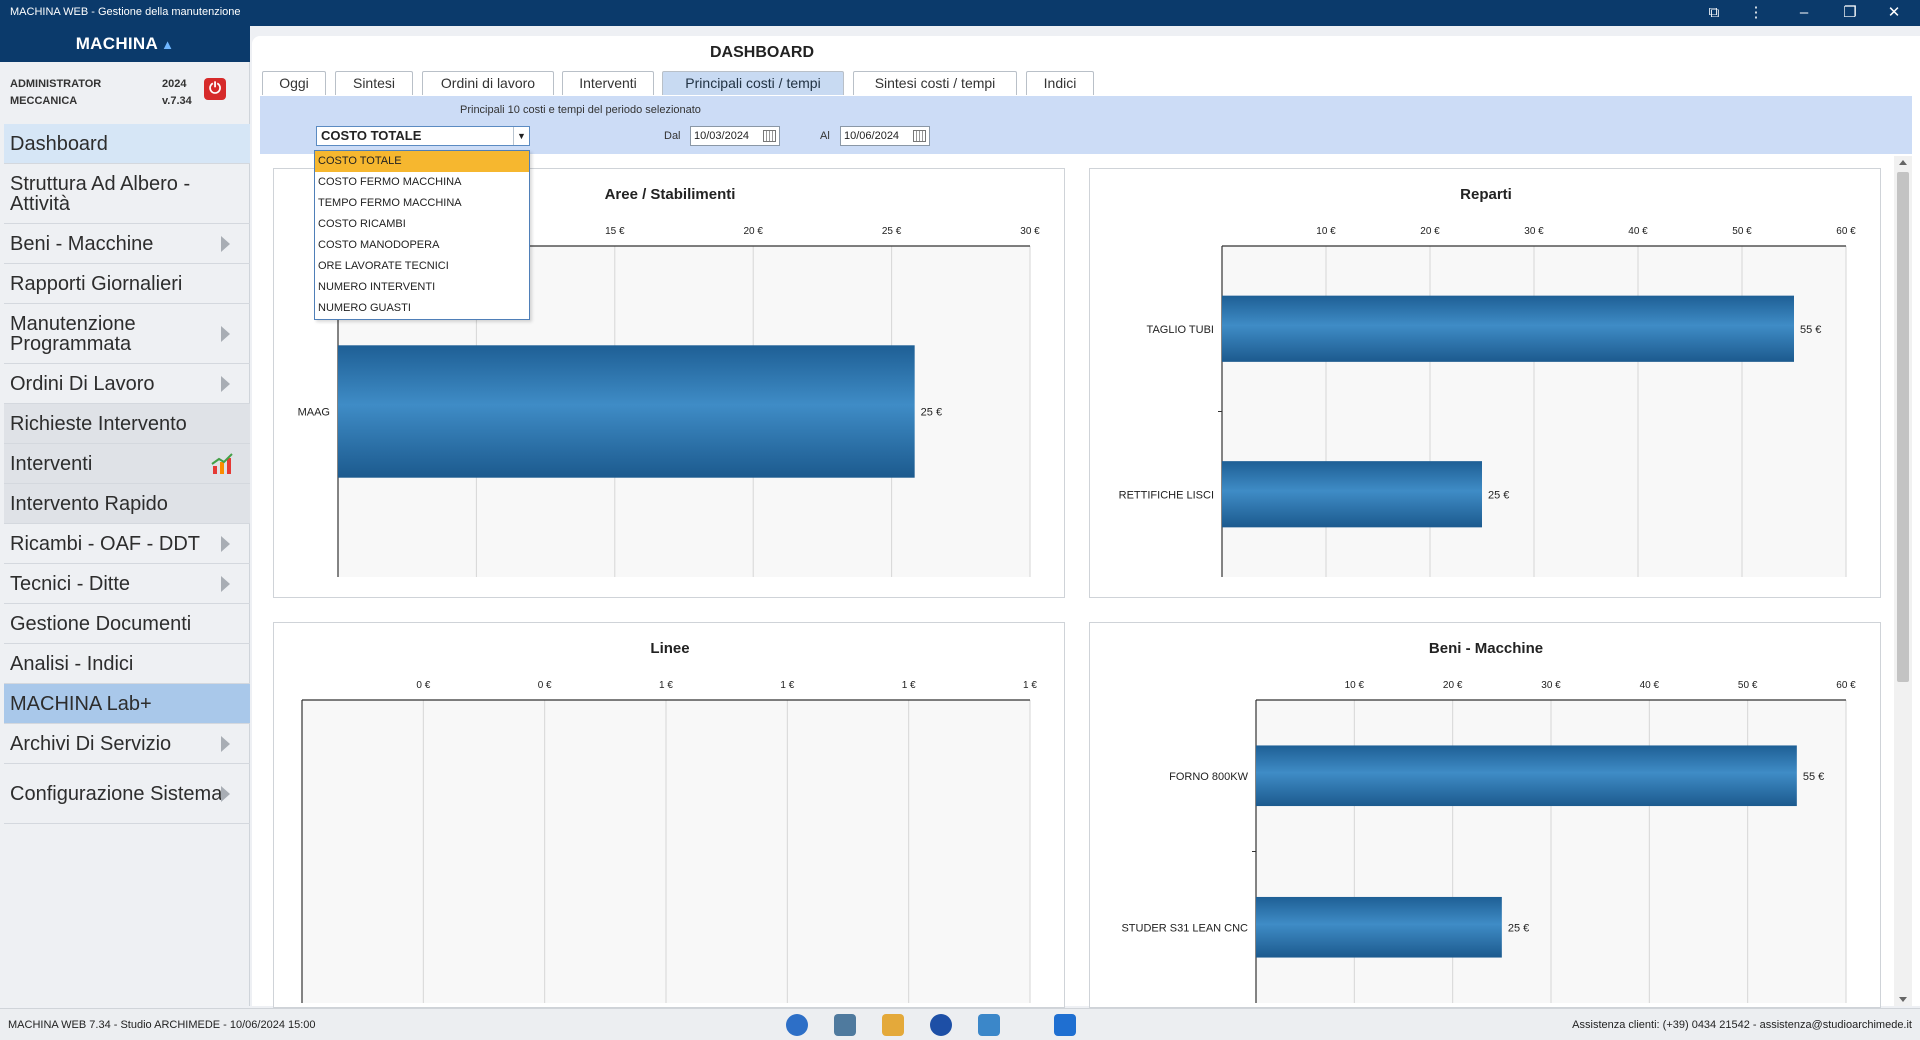 The height and width of the screenshot is (1040, 1920). I want to click on notes-icon, so click(1065, 1025).